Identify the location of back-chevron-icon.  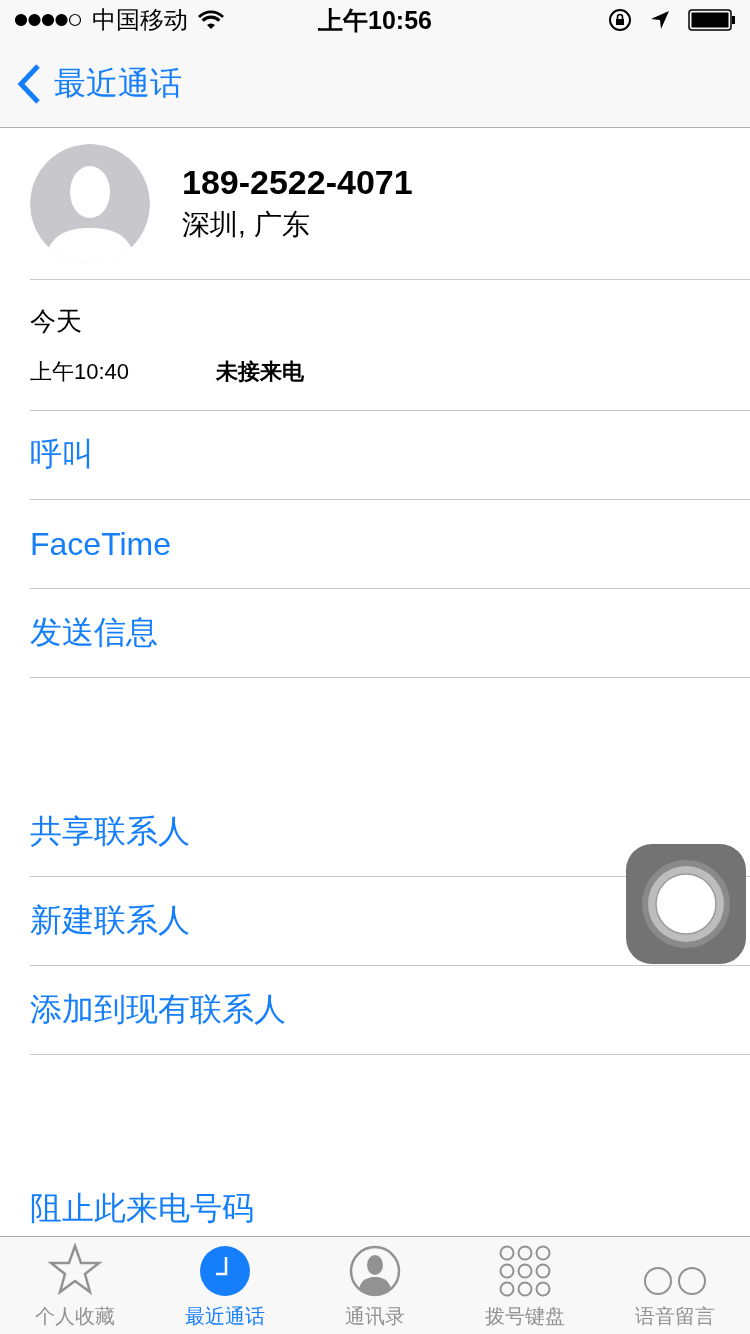
(29, 83).